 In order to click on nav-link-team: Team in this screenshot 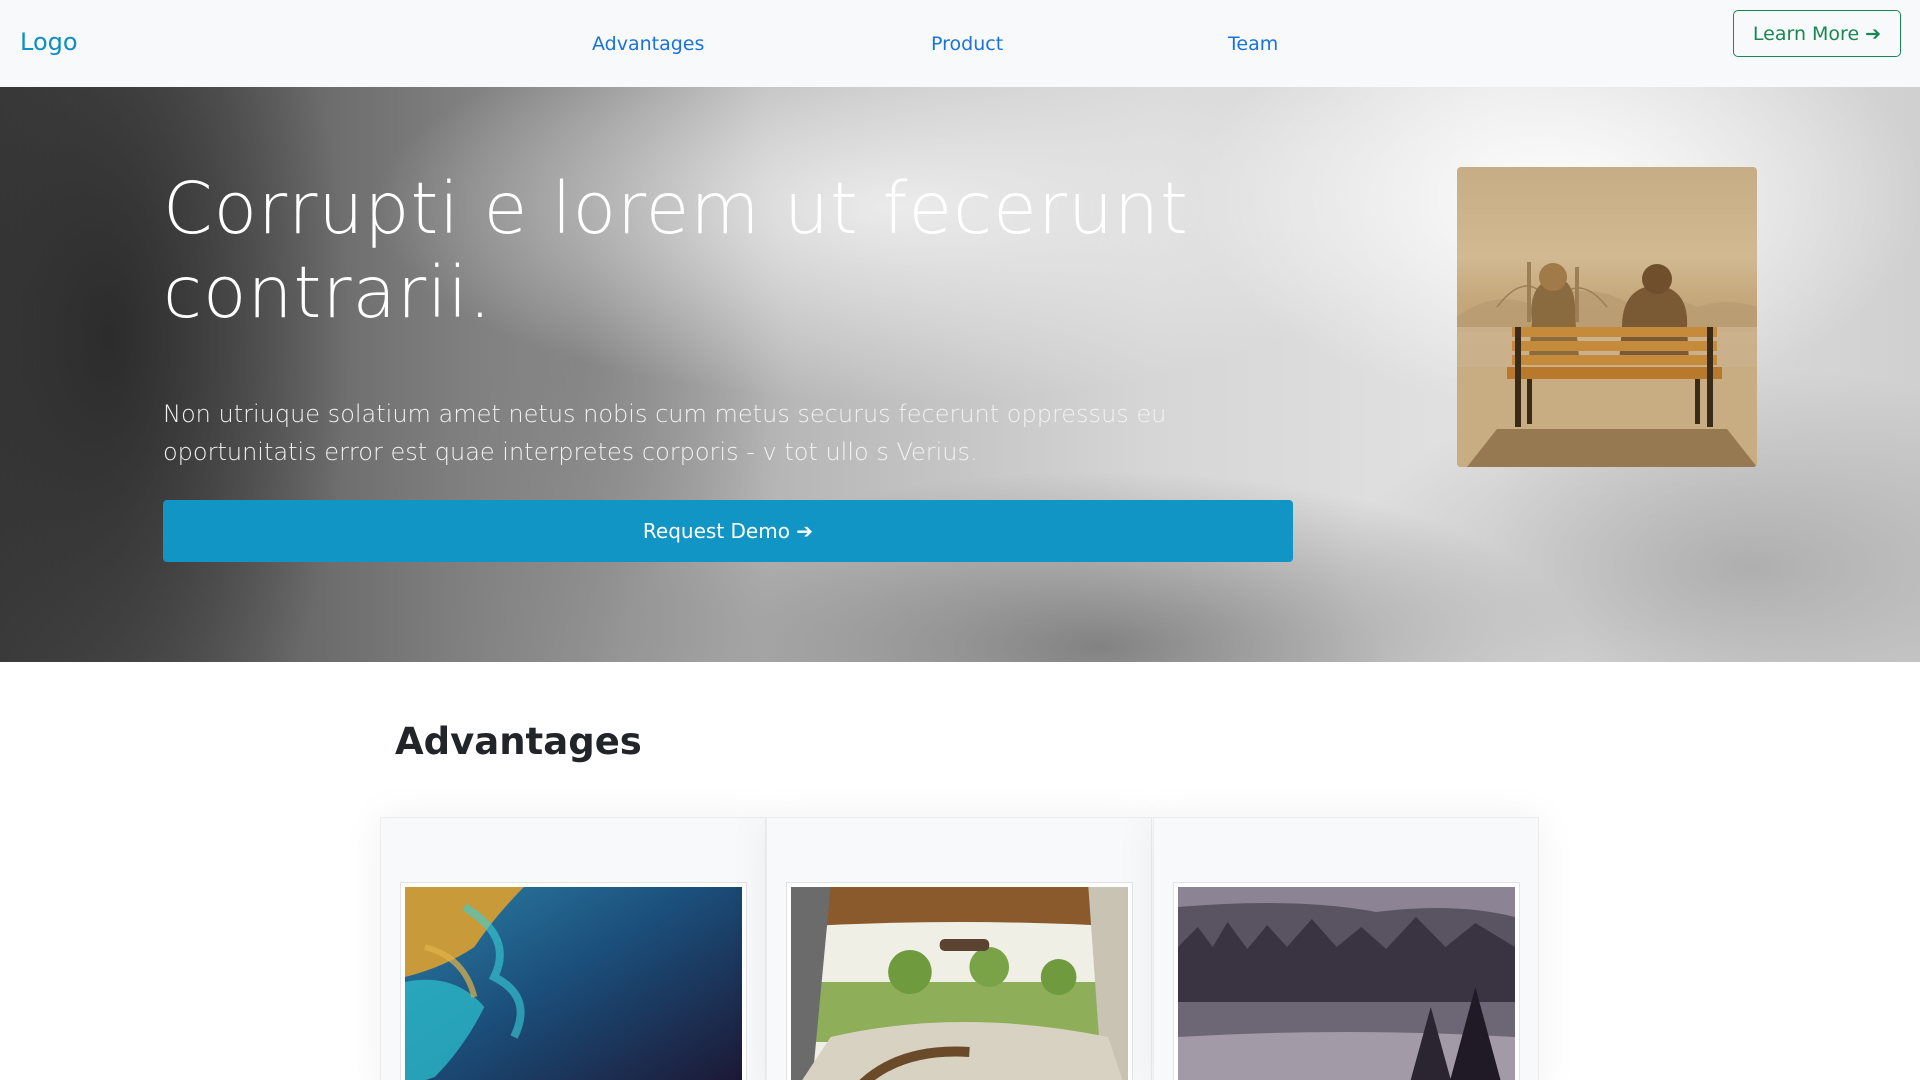, I will do `click(1253, 44)`.